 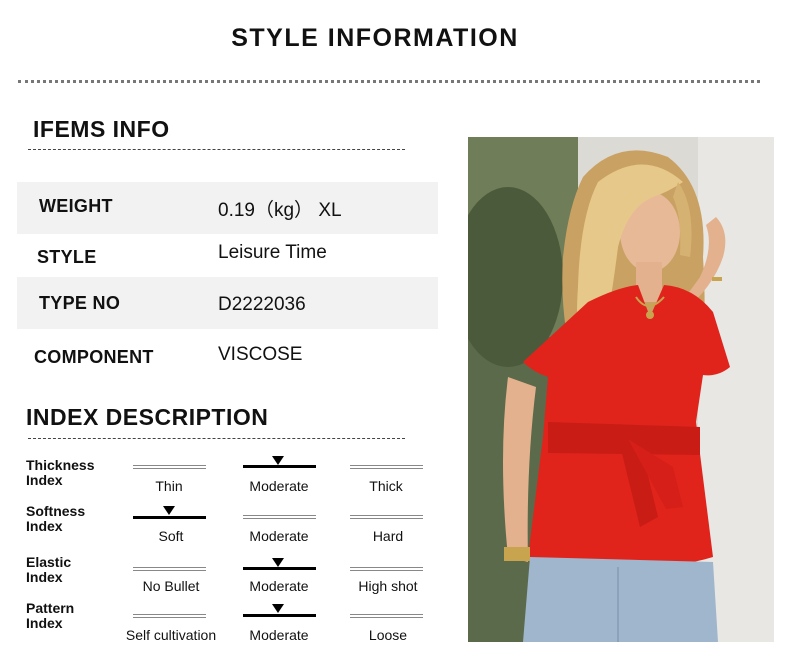 I want to click on thickness-selected-marker-icon, so click(x=278, y=460).